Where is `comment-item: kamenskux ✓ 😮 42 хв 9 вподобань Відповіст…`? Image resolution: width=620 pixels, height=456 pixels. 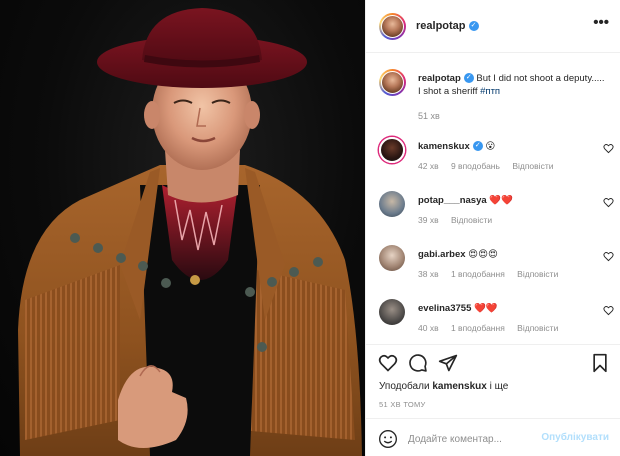 comment-item: kamenskux ✓ 😮 42 хв 9 вподобань Відповіст… is located at coordinates (496, 159).